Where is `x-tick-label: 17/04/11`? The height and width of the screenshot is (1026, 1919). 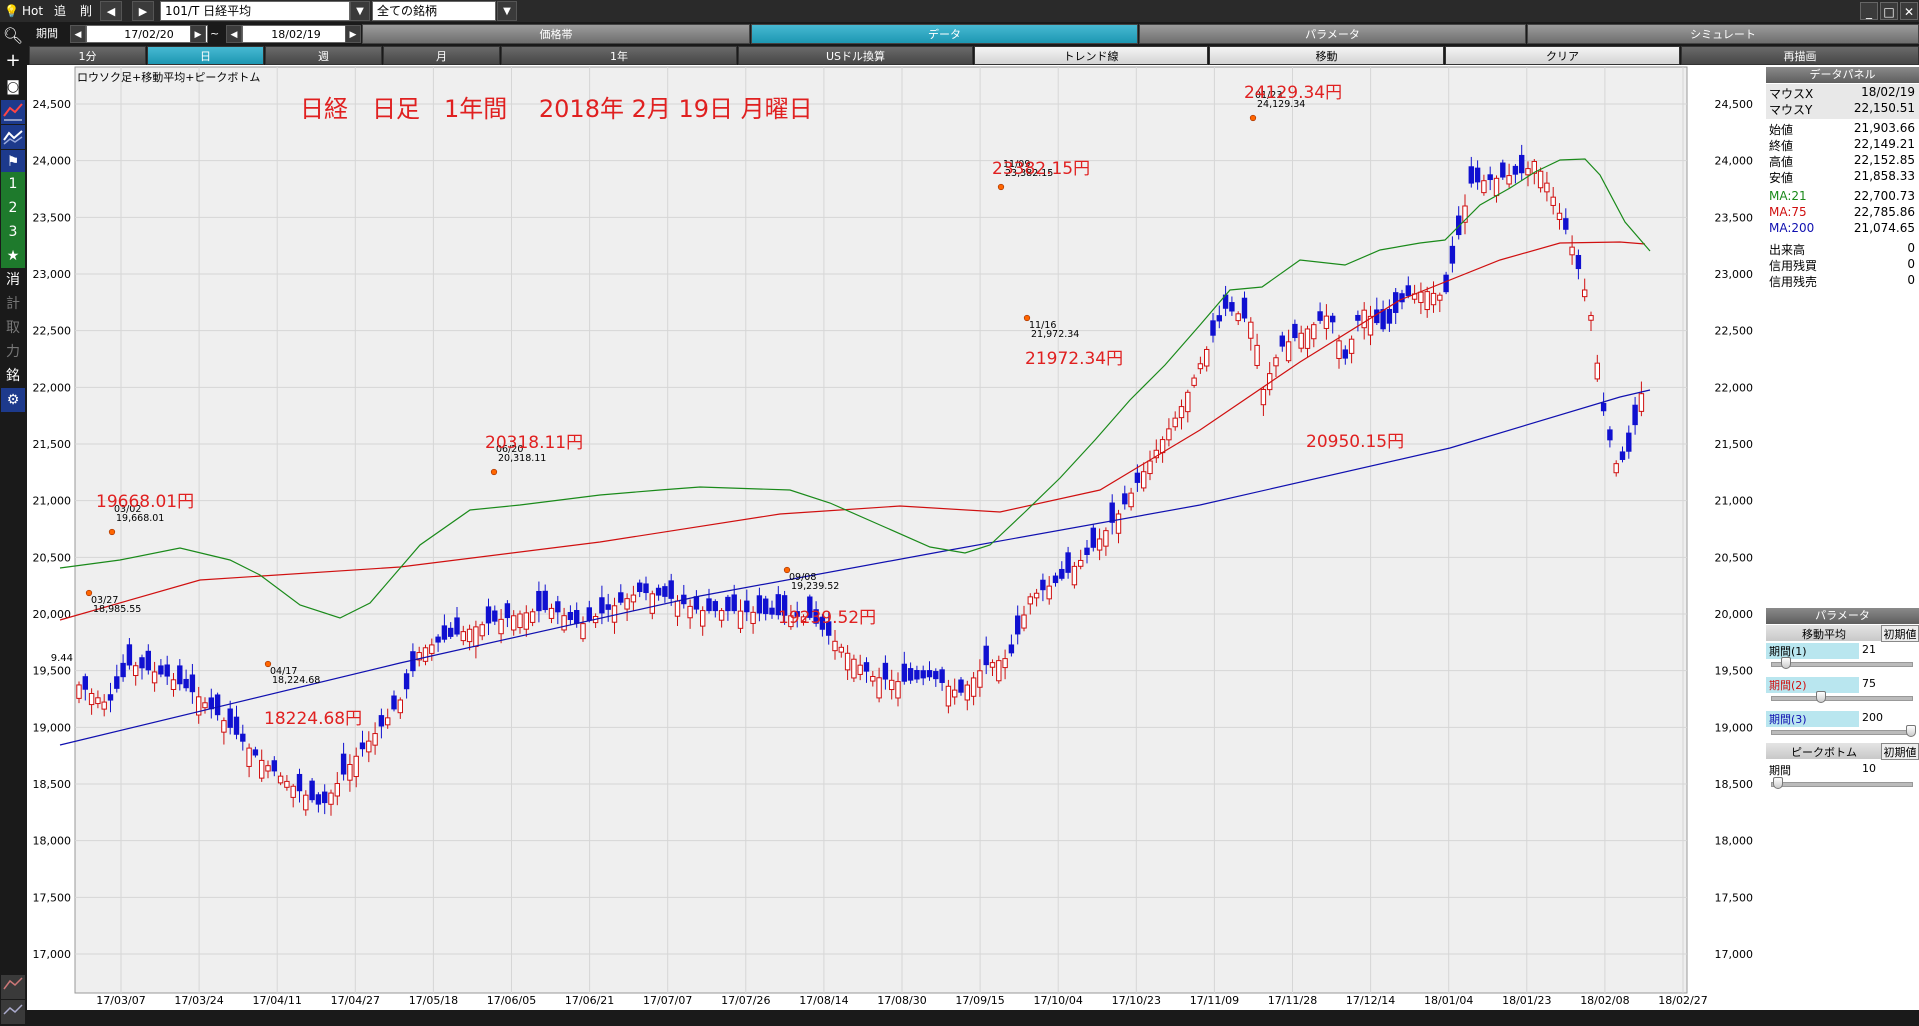
x-tick-label: 17/04/11 is located at coordinates (276, 1000).